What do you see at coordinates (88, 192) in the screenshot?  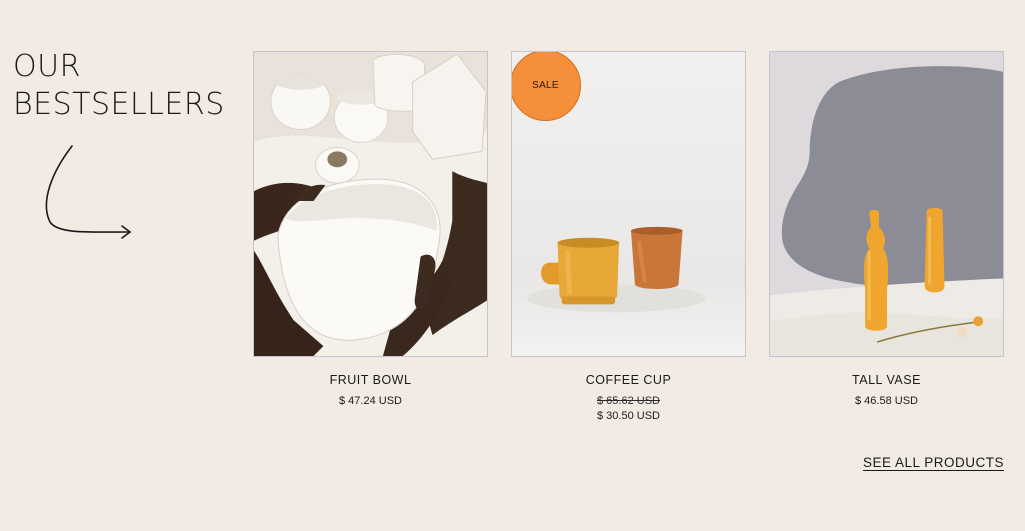 I see `curved-arrow-icon` at bounding box center [88, 192].